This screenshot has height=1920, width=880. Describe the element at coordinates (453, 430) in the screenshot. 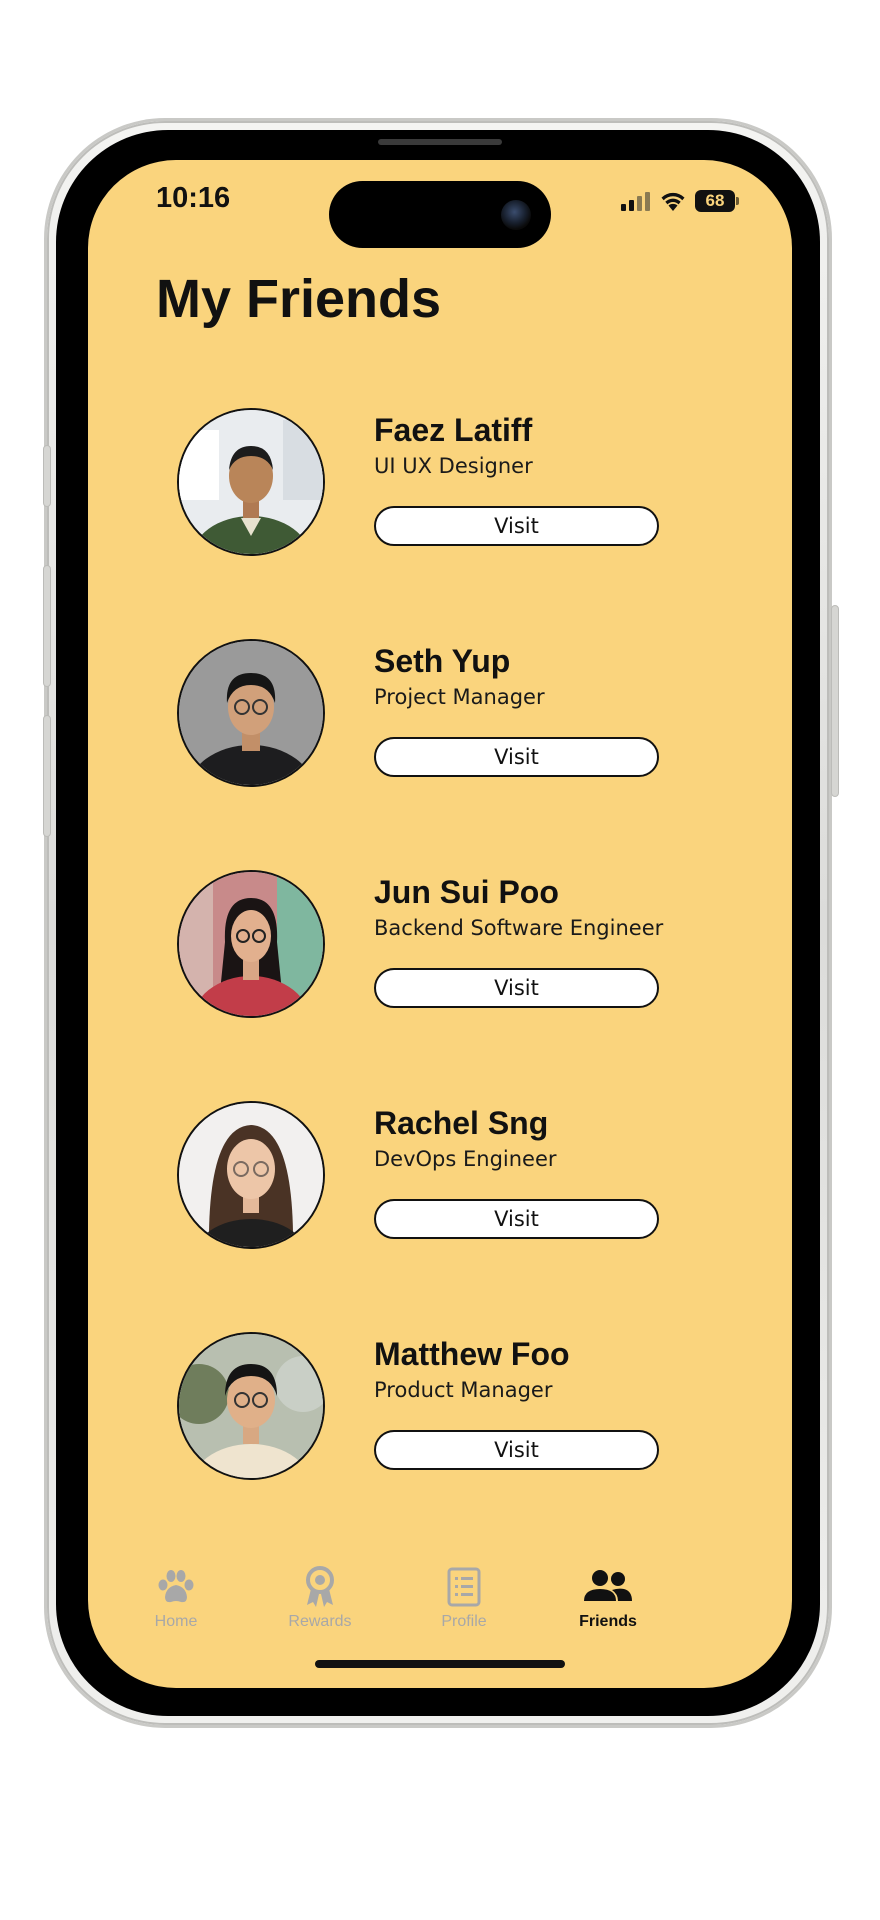

I see `friend-name: Faez Latiff` at that location.